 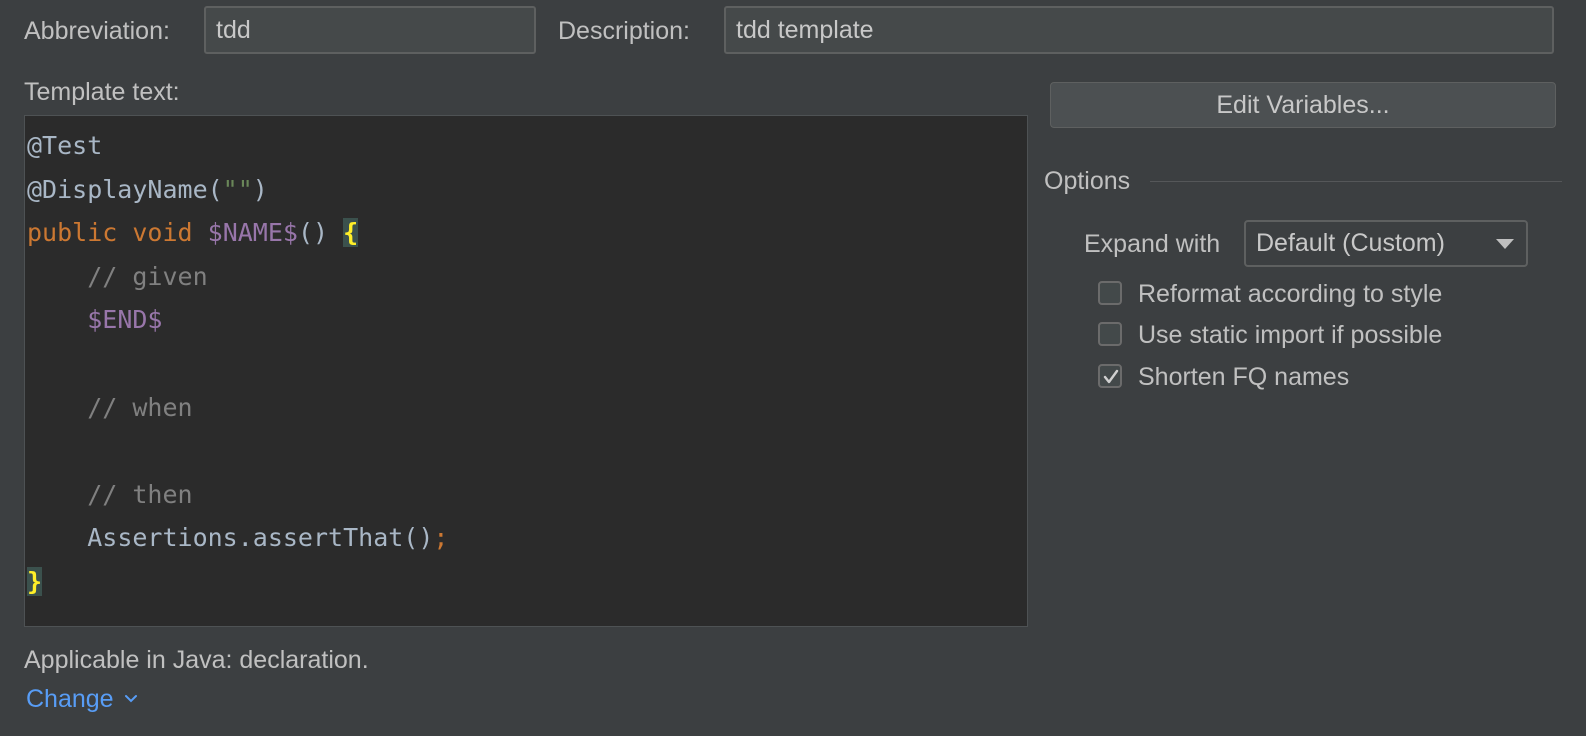 I want to click on string-literal: "", so click(x=237, y=189).